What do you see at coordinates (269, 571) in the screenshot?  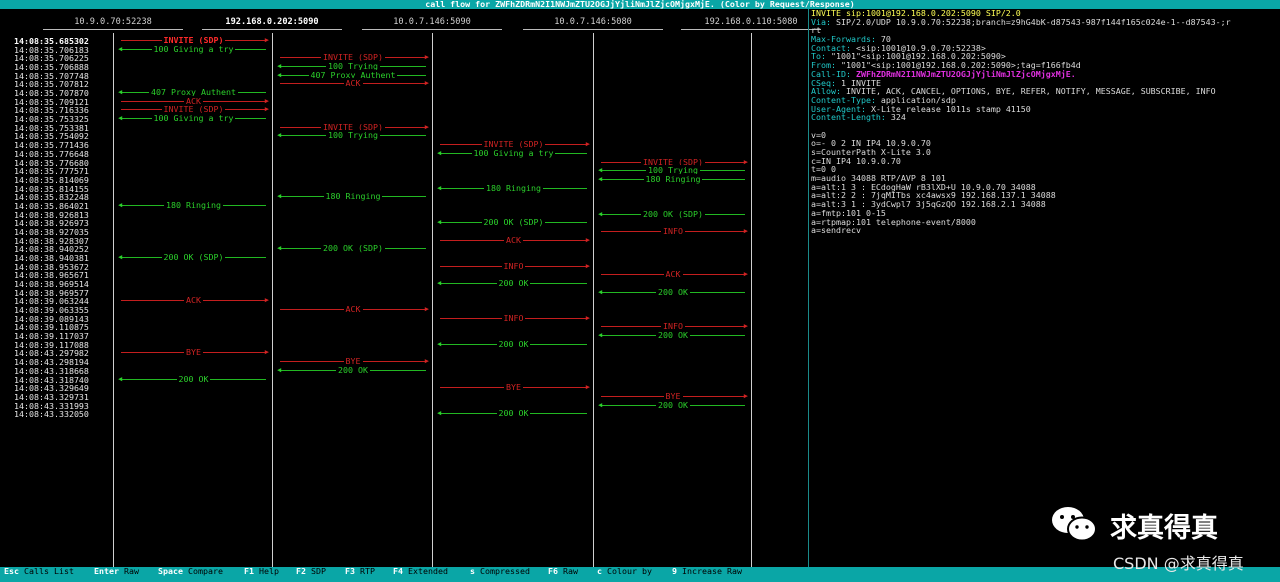 I see `key-action: Help` at bounding box center [269, 571].